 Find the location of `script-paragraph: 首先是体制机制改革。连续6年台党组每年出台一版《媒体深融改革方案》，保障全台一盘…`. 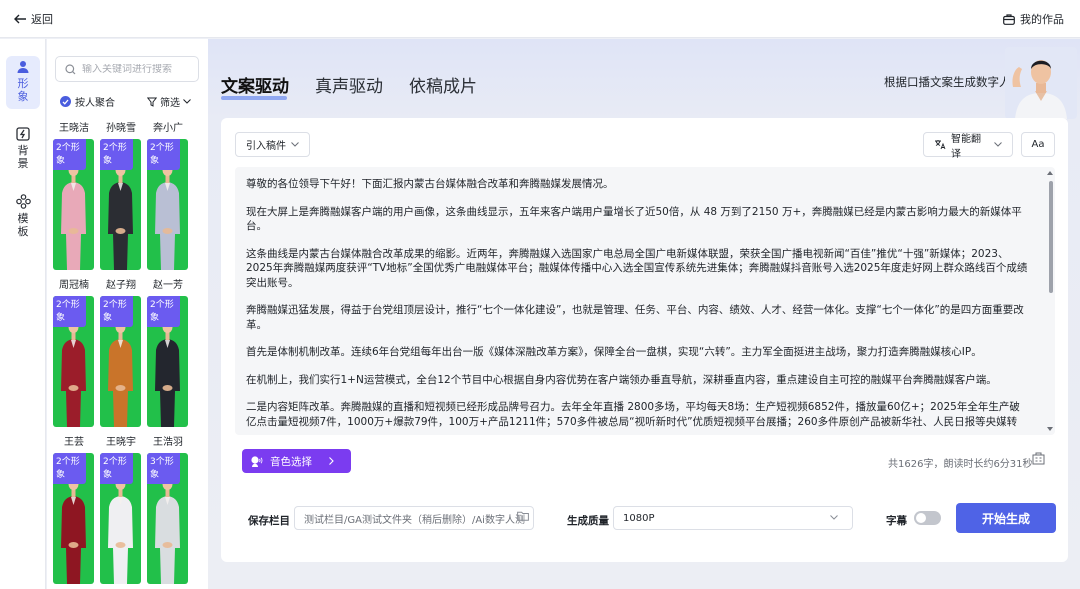

script-paragraph: 首先是体制机制改革。连续6年台党组每年出台一版《媒体深融改革方案》，保障全台一盘… is located at coordinates (614, 352).